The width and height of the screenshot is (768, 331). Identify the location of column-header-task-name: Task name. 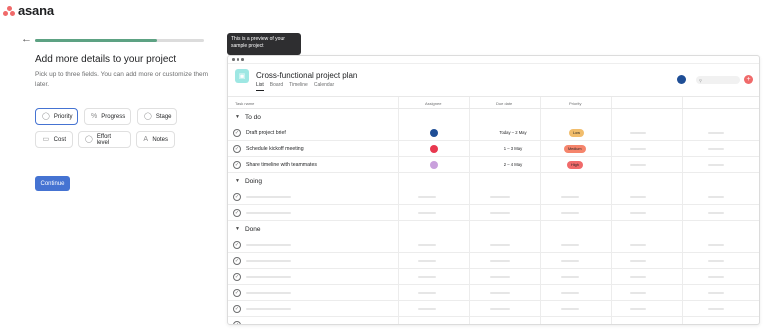
(245, 103).